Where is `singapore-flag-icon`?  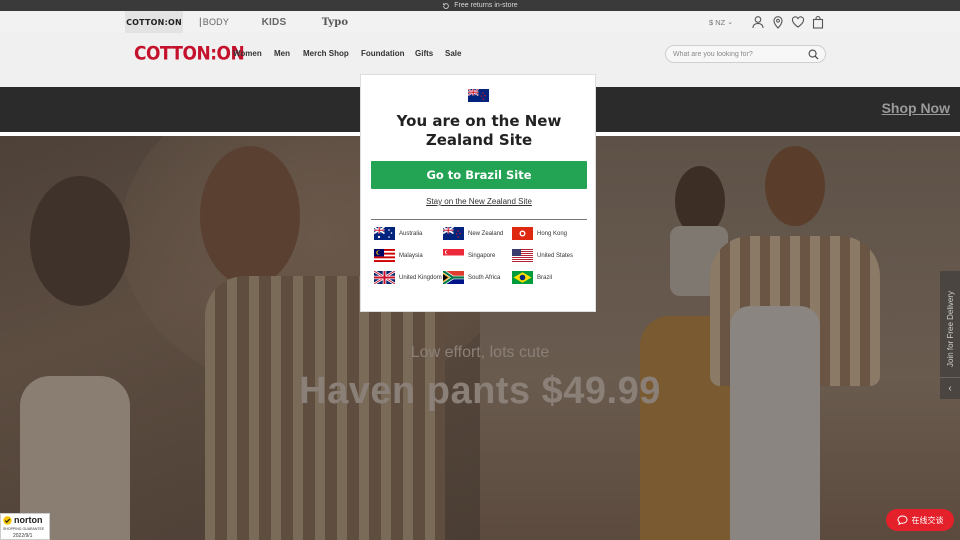 singapore-flag-icon is located at coordinates (453, 255).